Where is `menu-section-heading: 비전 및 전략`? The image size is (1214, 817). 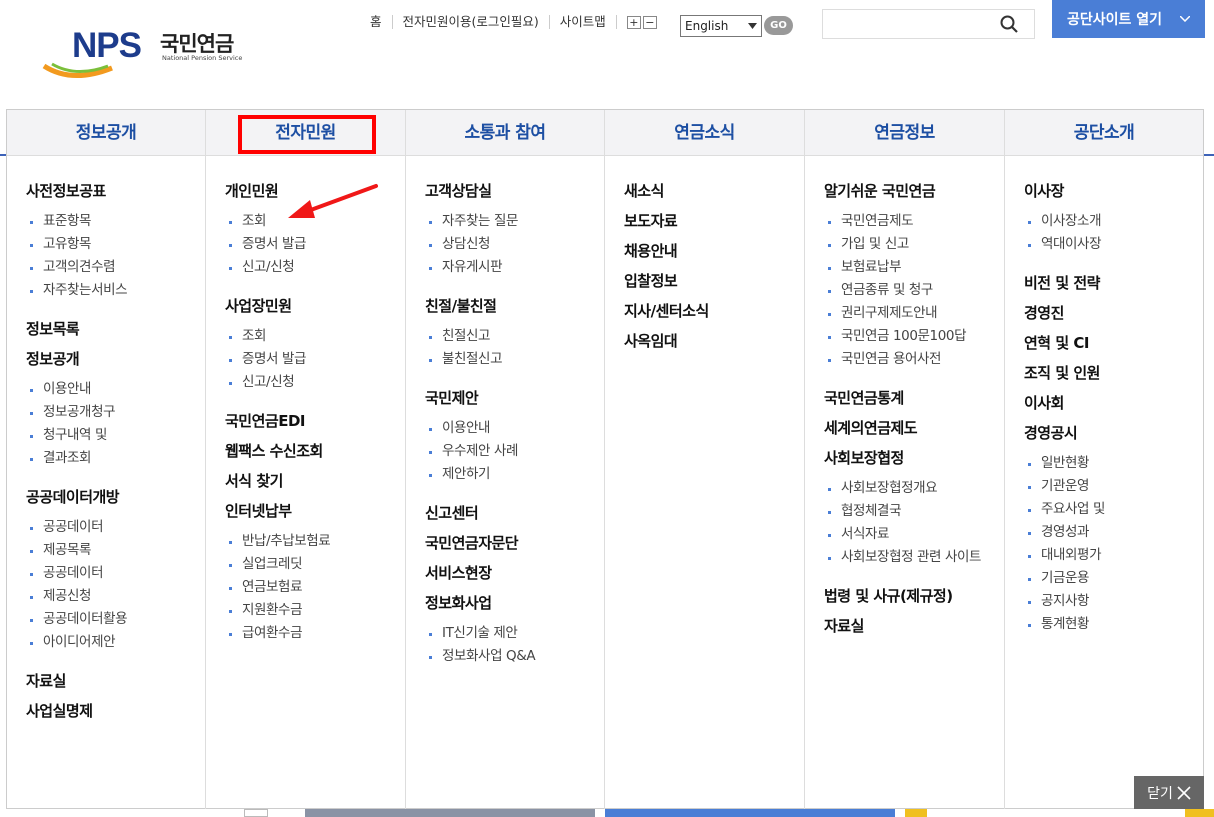 menu-section-heading: 비전 및 전략 is located at coordinates (1113, 283).